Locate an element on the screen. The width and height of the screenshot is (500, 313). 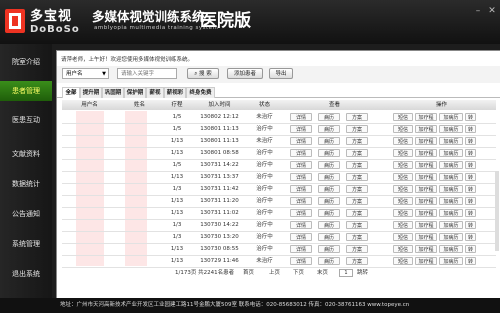
col-header-username: 用户名 is located at coordinates (90, 105).